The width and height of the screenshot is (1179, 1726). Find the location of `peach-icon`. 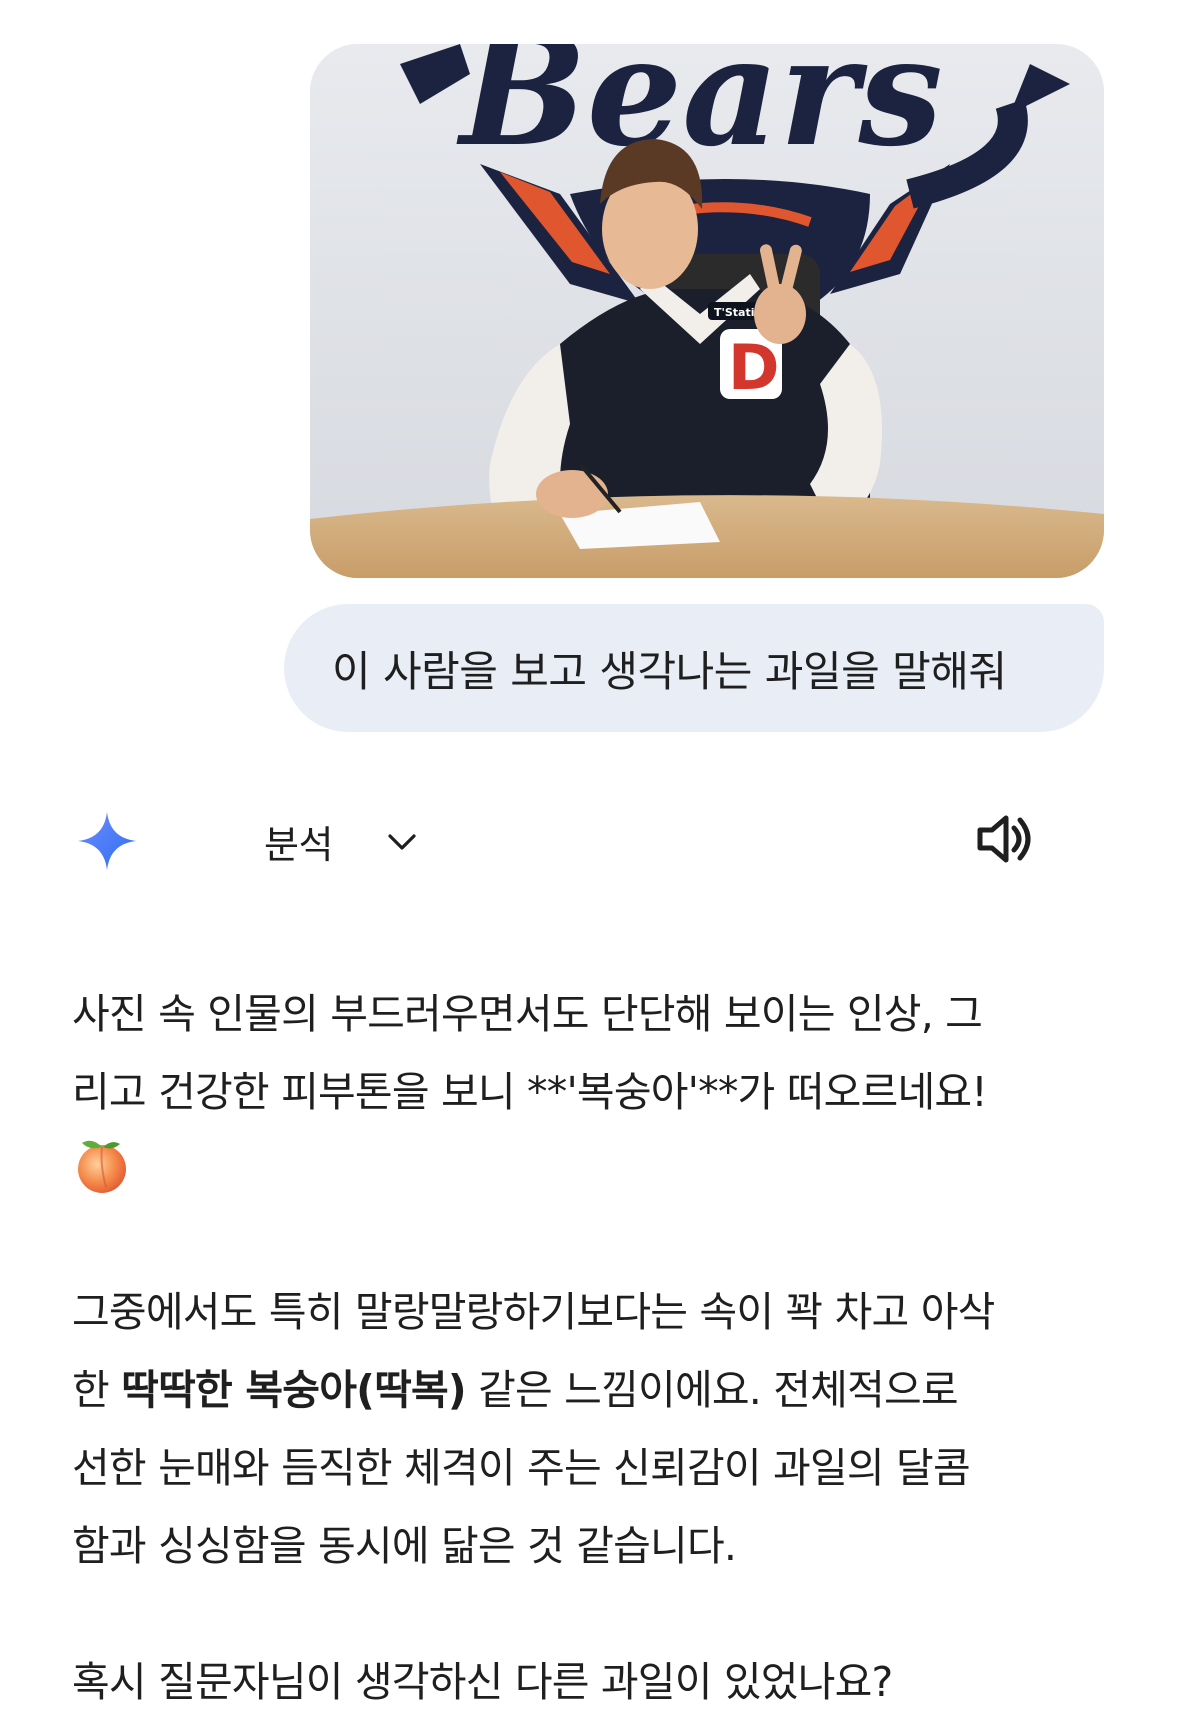

peach-icon is located at coordinates (102, 1166).